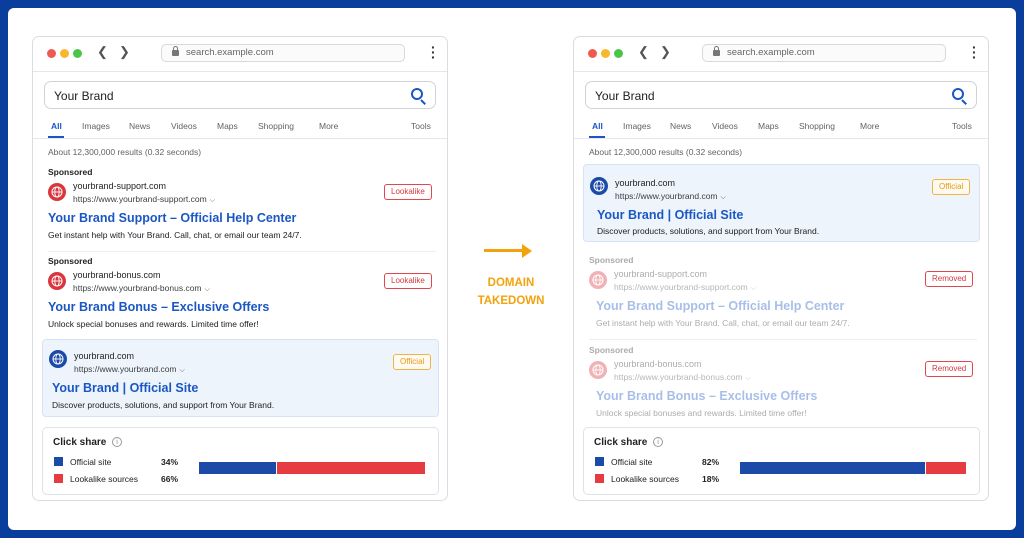  What do you see at coordinates (599, 461) in the screenshot?
I see `legend-swatch-official` at bounding box center [599, 461].